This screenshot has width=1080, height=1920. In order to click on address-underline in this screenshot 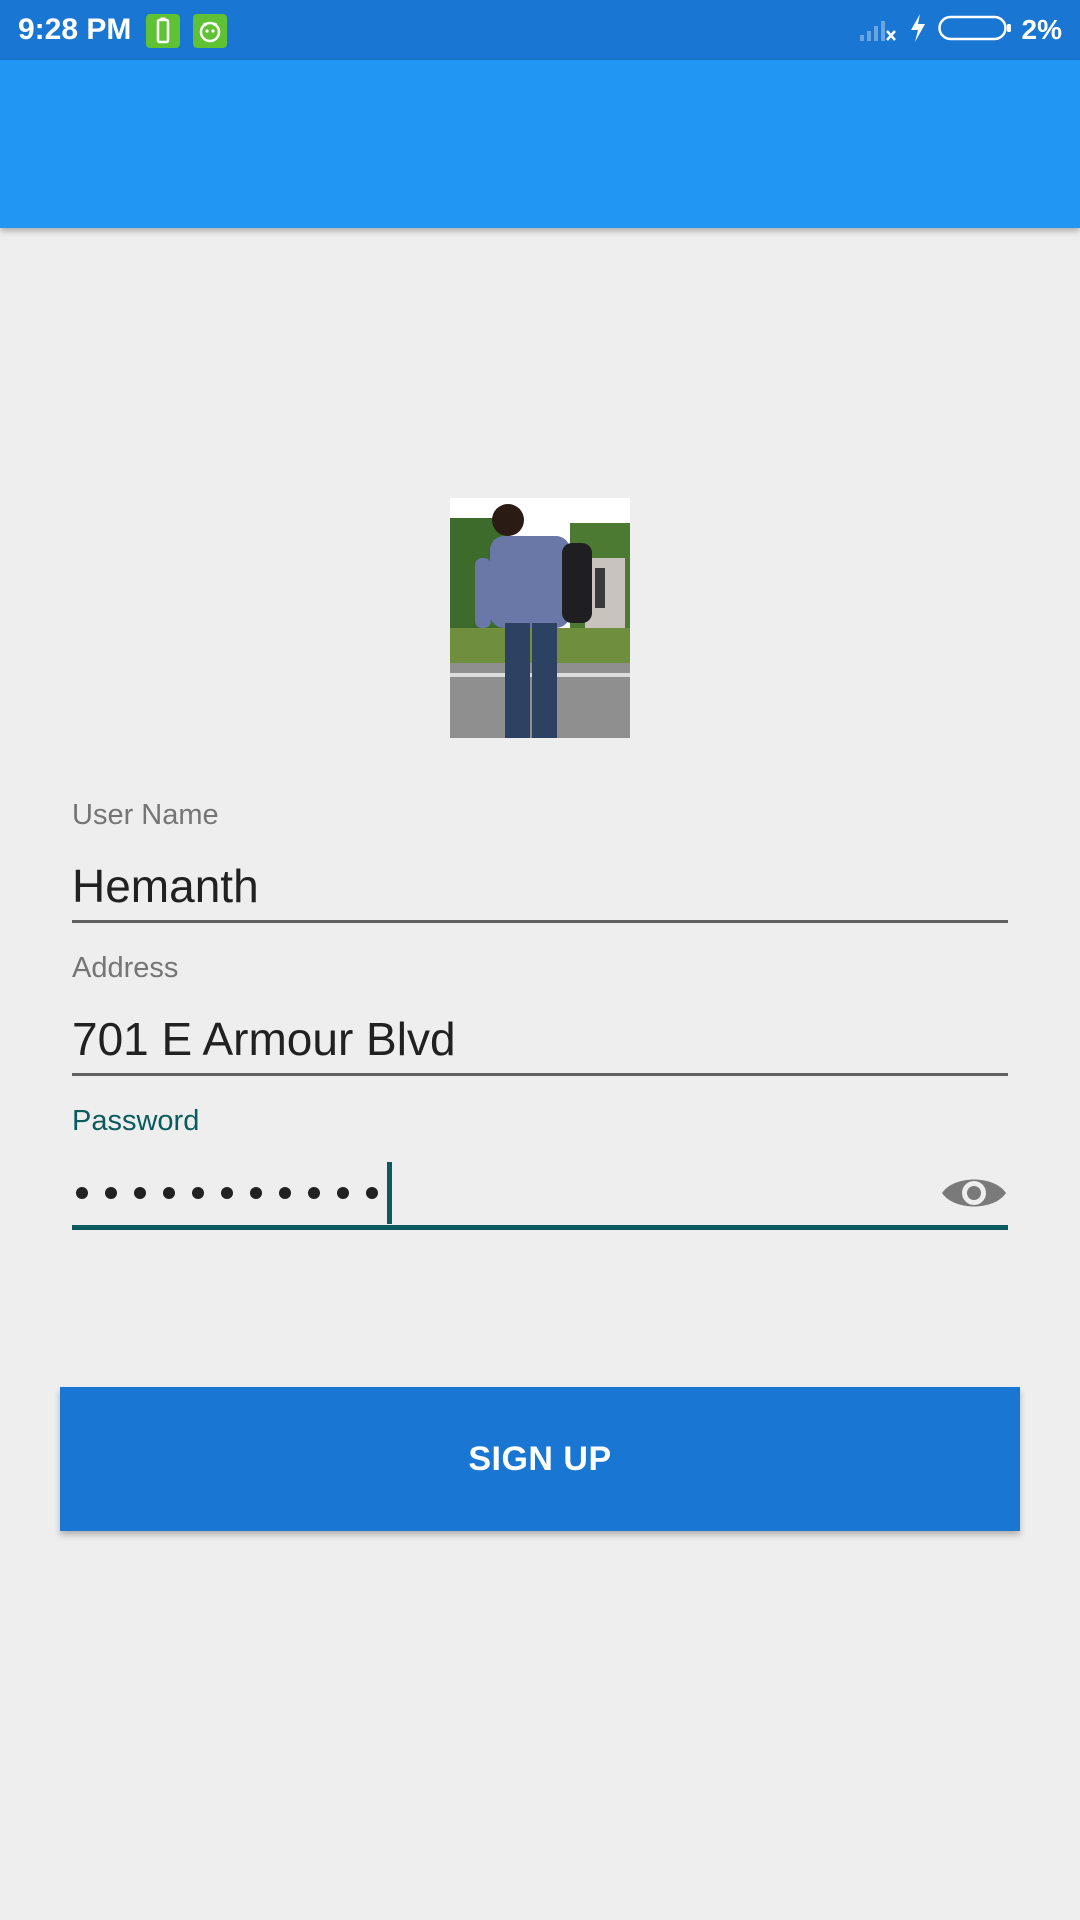, I will do `click(540, 1074)`.